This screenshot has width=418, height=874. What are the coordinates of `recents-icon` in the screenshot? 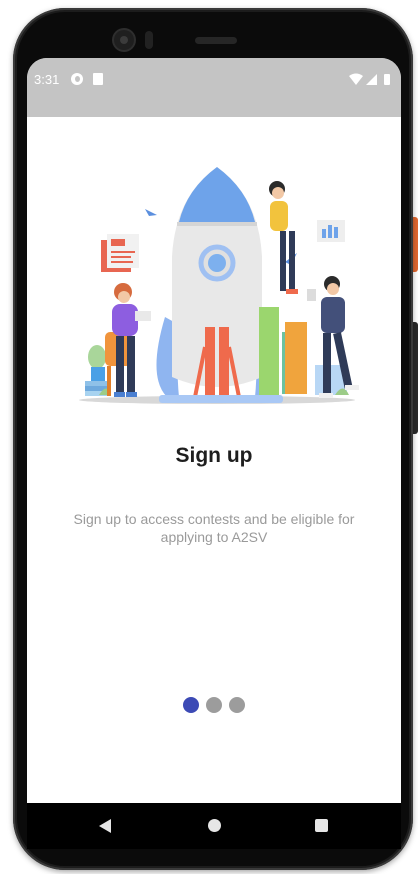 It's located at (321, 825).